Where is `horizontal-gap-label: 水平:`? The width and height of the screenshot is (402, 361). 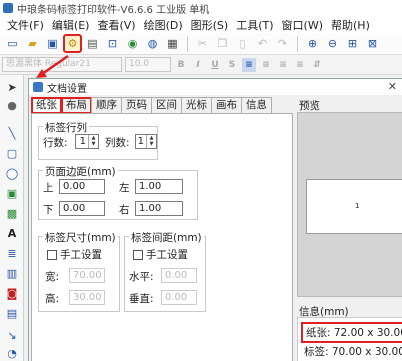
horizontal-gap-label: 水平: is located at coordinates (141, 277).